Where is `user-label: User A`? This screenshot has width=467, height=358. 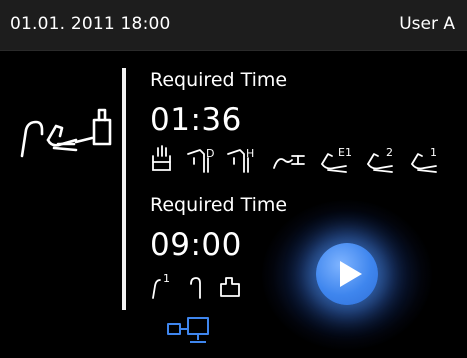
user-label: User A is located at coordinates (427, 24).